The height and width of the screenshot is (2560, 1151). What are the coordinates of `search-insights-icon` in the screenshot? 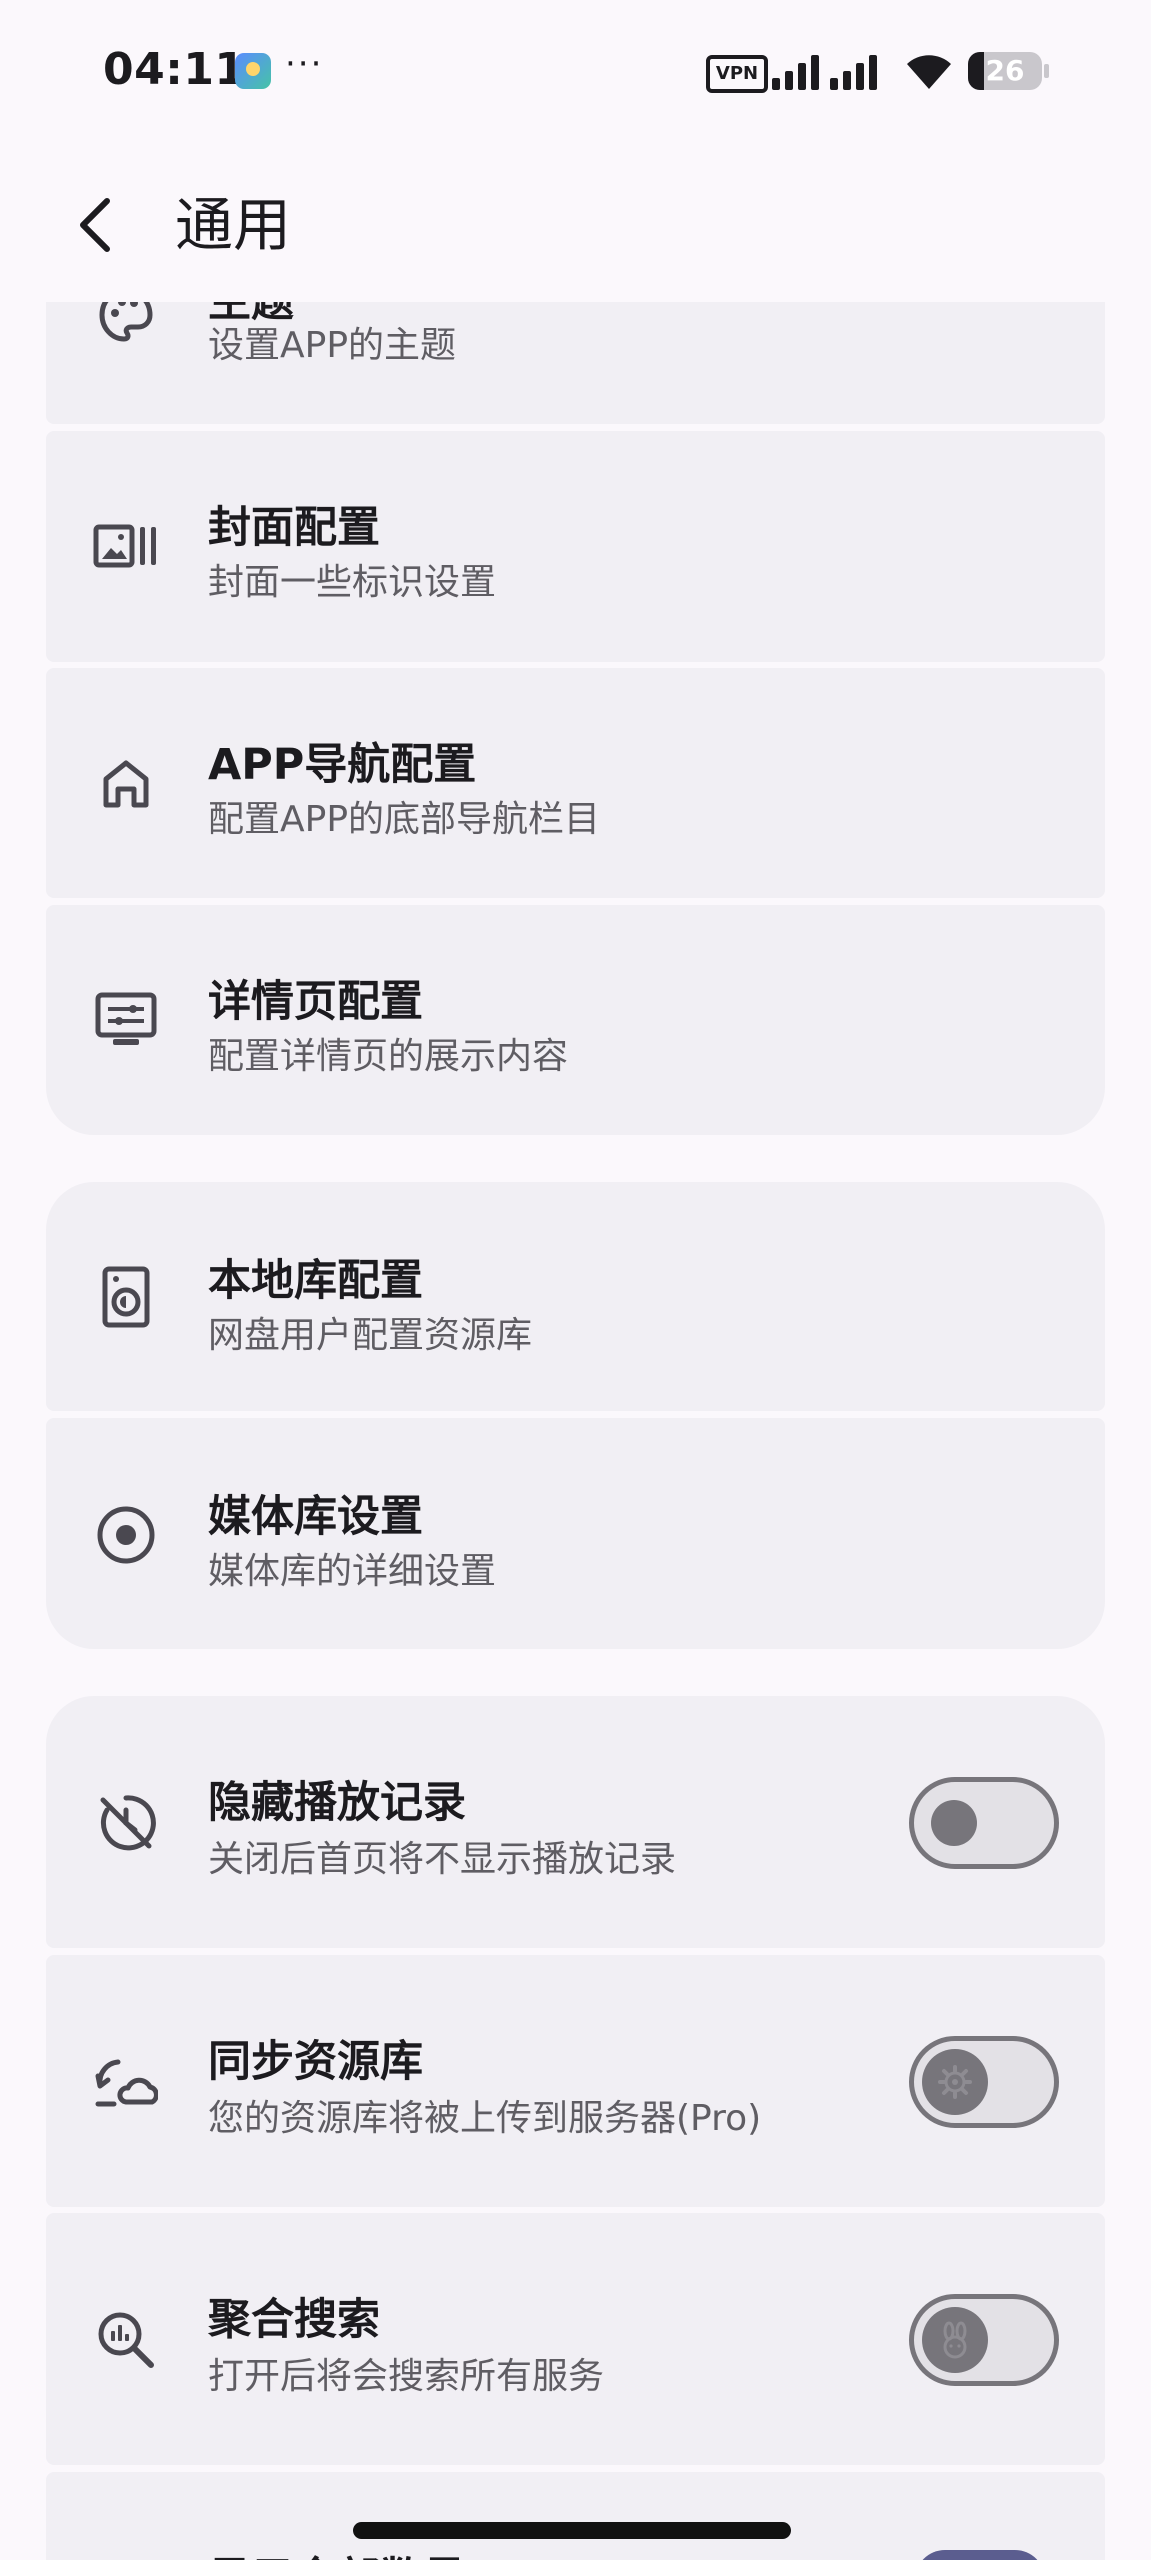 It's located at (126, 2340).